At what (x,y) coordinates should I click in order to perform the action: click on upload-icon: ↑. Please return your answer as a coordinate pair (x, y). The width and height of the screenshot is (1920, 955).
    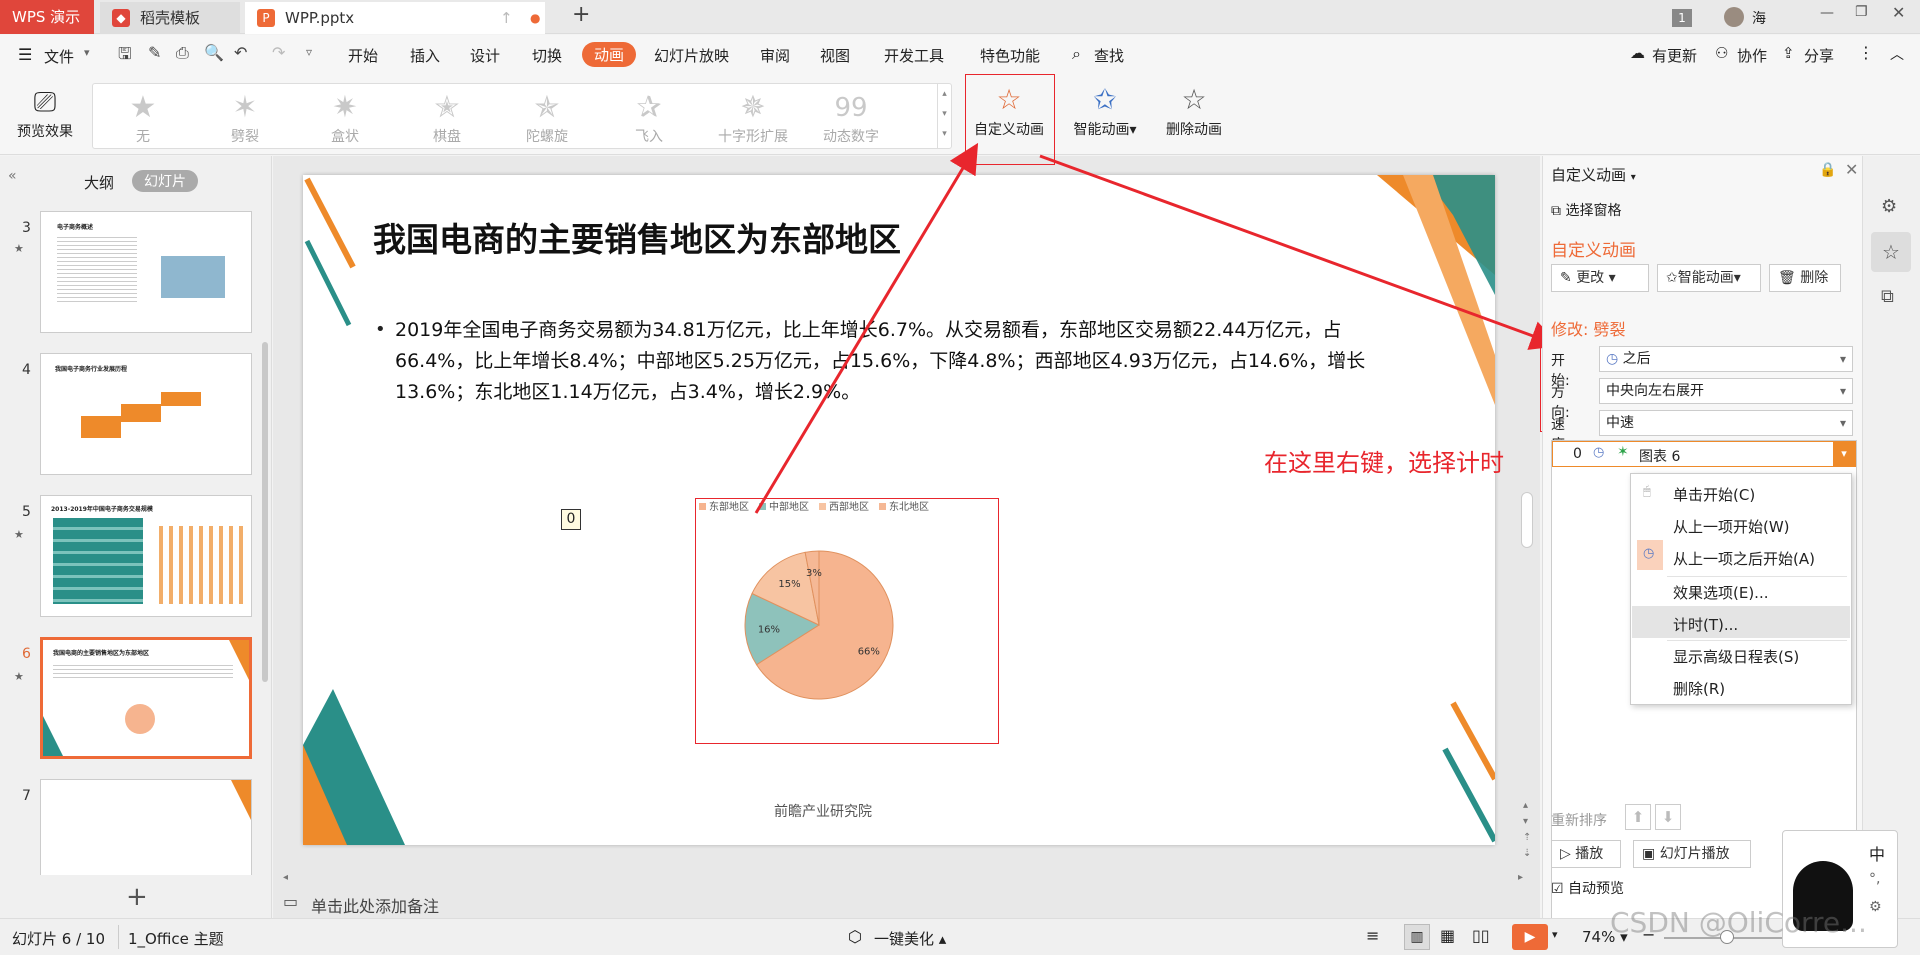
    Looking at the image, I should click on (506, 18).